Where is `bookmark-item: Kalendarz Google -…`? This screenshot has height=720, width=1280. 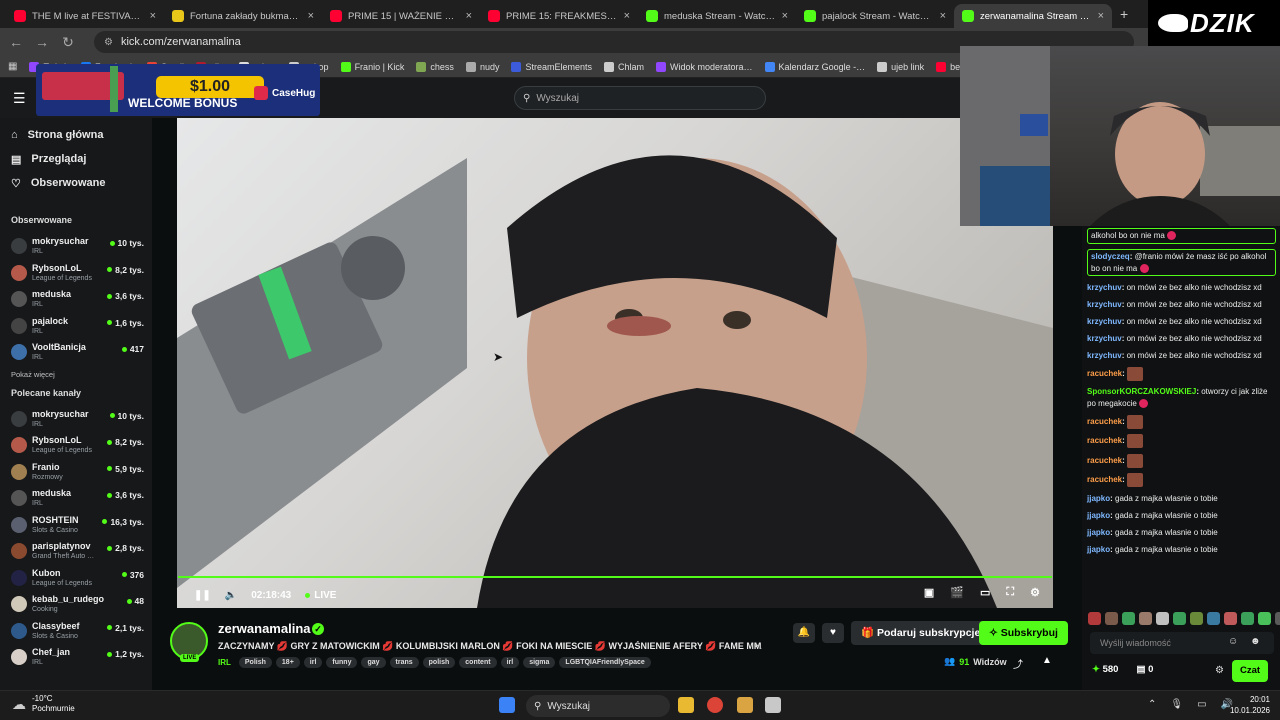
bookmark-item: Kalendarz Google -… is located at coordinates (814, 66).